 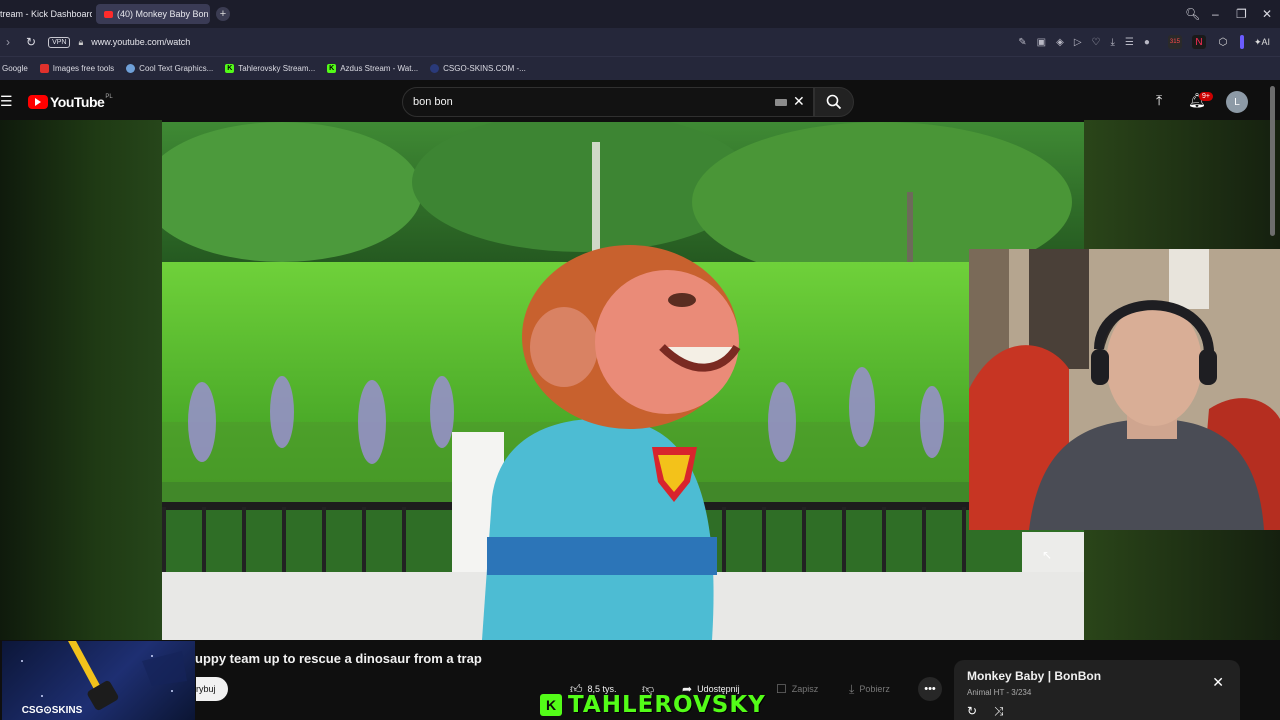 I want to click on loop-icon: ↻, so click(x=972, y=711).